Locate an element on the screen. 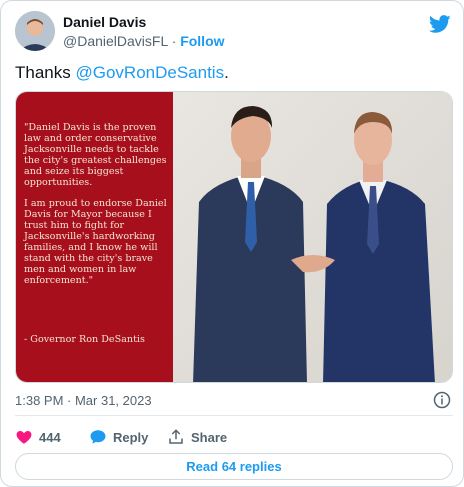  follow-button: Follow is located at coordinates (202, 41).